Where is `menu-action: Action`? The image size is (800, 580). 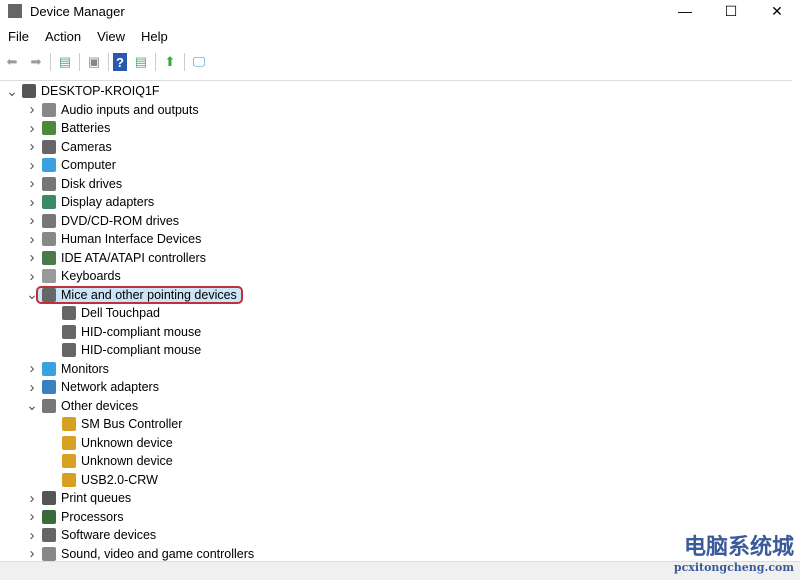
menu-action: Action is located at coordinates (63, 36).